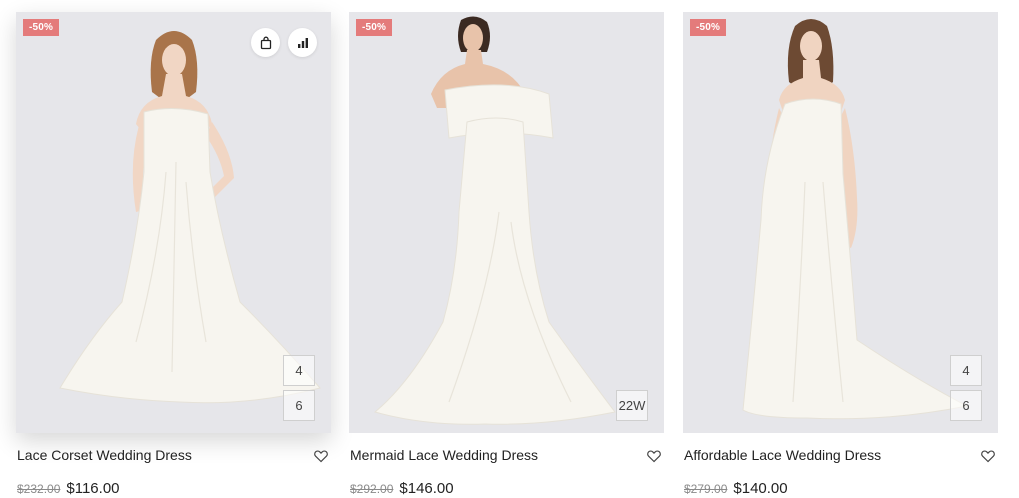 Image resolution: width=1019 pixels, height=498 pixels. What do you see at coordinates (93, 488) in the screenshot?
I see `sale-price: $116.00` at bounding box center [93, 488].